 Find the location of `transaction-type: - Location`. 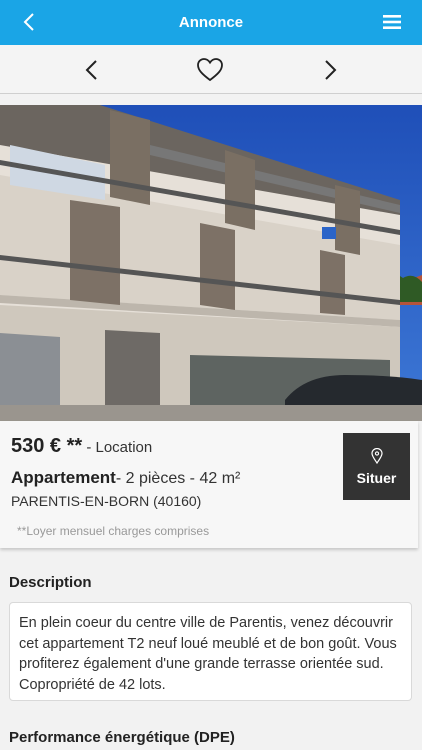

transaction-type: - Location is located at coordinates (117, 447).